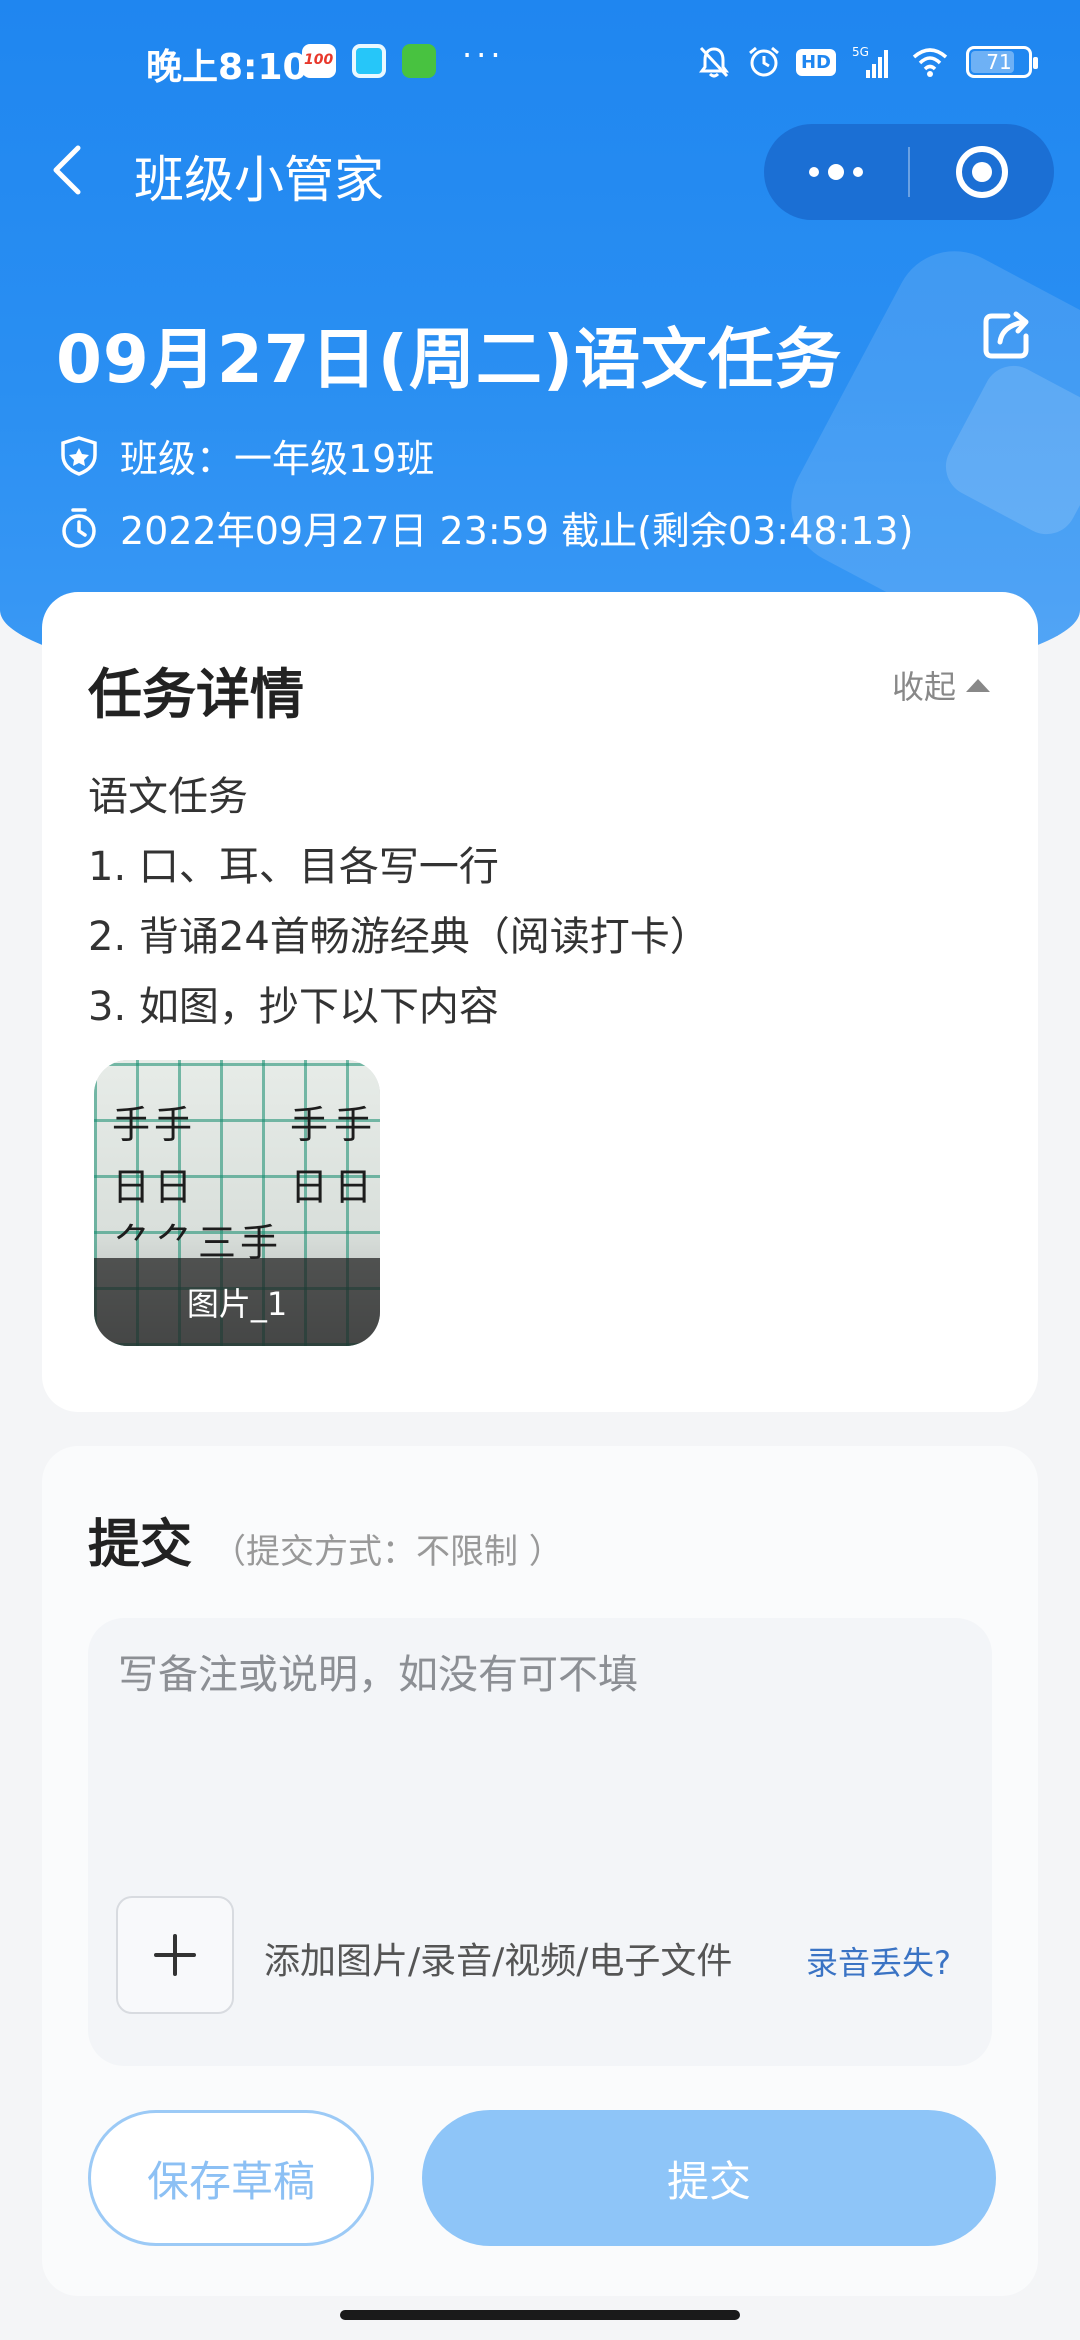  Describe the element at coordinates (909, 172) in the screenshot. I see `mini-program-capsule` at that location.